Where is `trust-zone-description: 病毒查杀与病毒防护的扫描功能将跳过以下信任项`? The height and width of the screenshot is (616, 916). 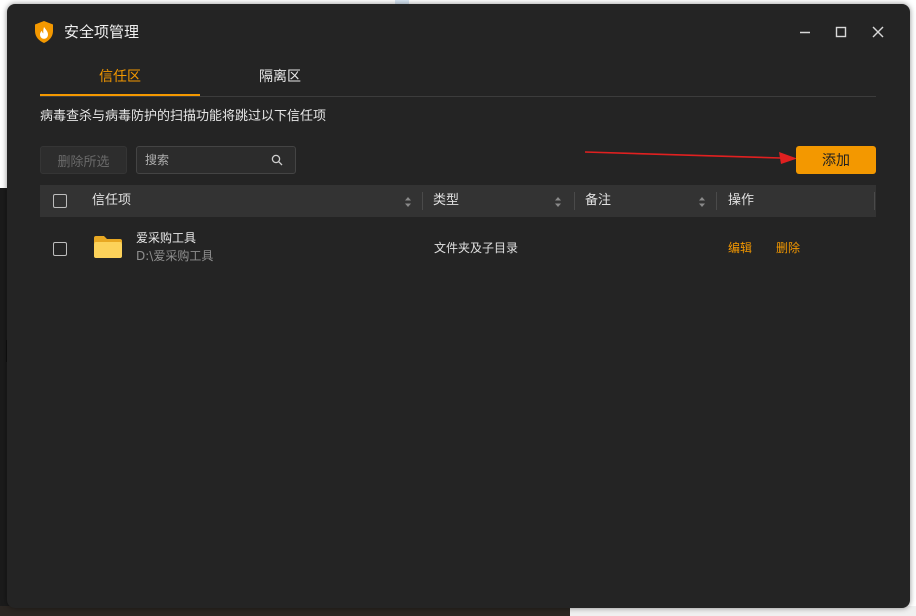
trust-zone-description: 病毒查杀与病毒防护的扫描功能将跳过以下信任项 is located at coordinates (183, 116).